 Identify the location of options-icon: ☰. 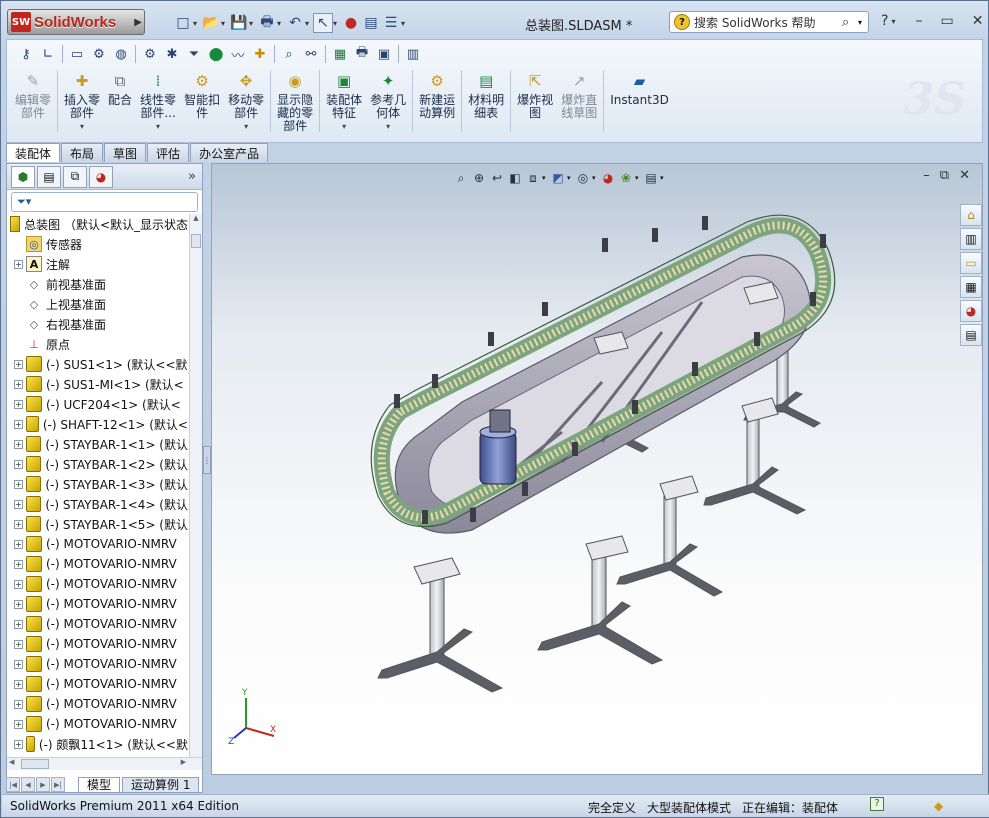
(391, 23).